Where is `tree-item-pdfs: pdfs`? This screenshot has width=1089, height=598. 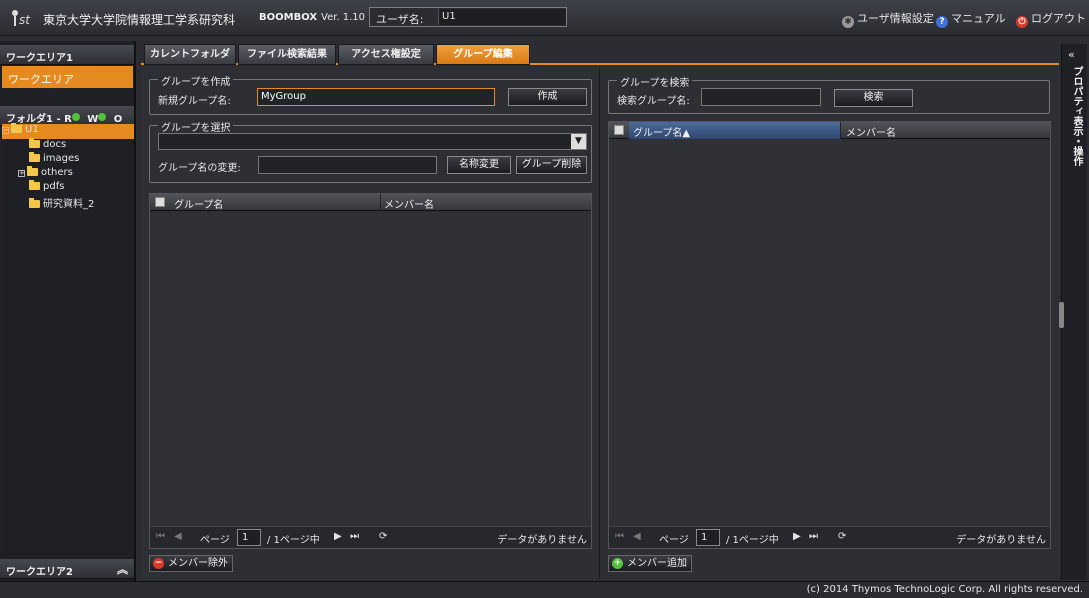 tree-item-pdfs: pdfs is located at coordinates (47, 187).